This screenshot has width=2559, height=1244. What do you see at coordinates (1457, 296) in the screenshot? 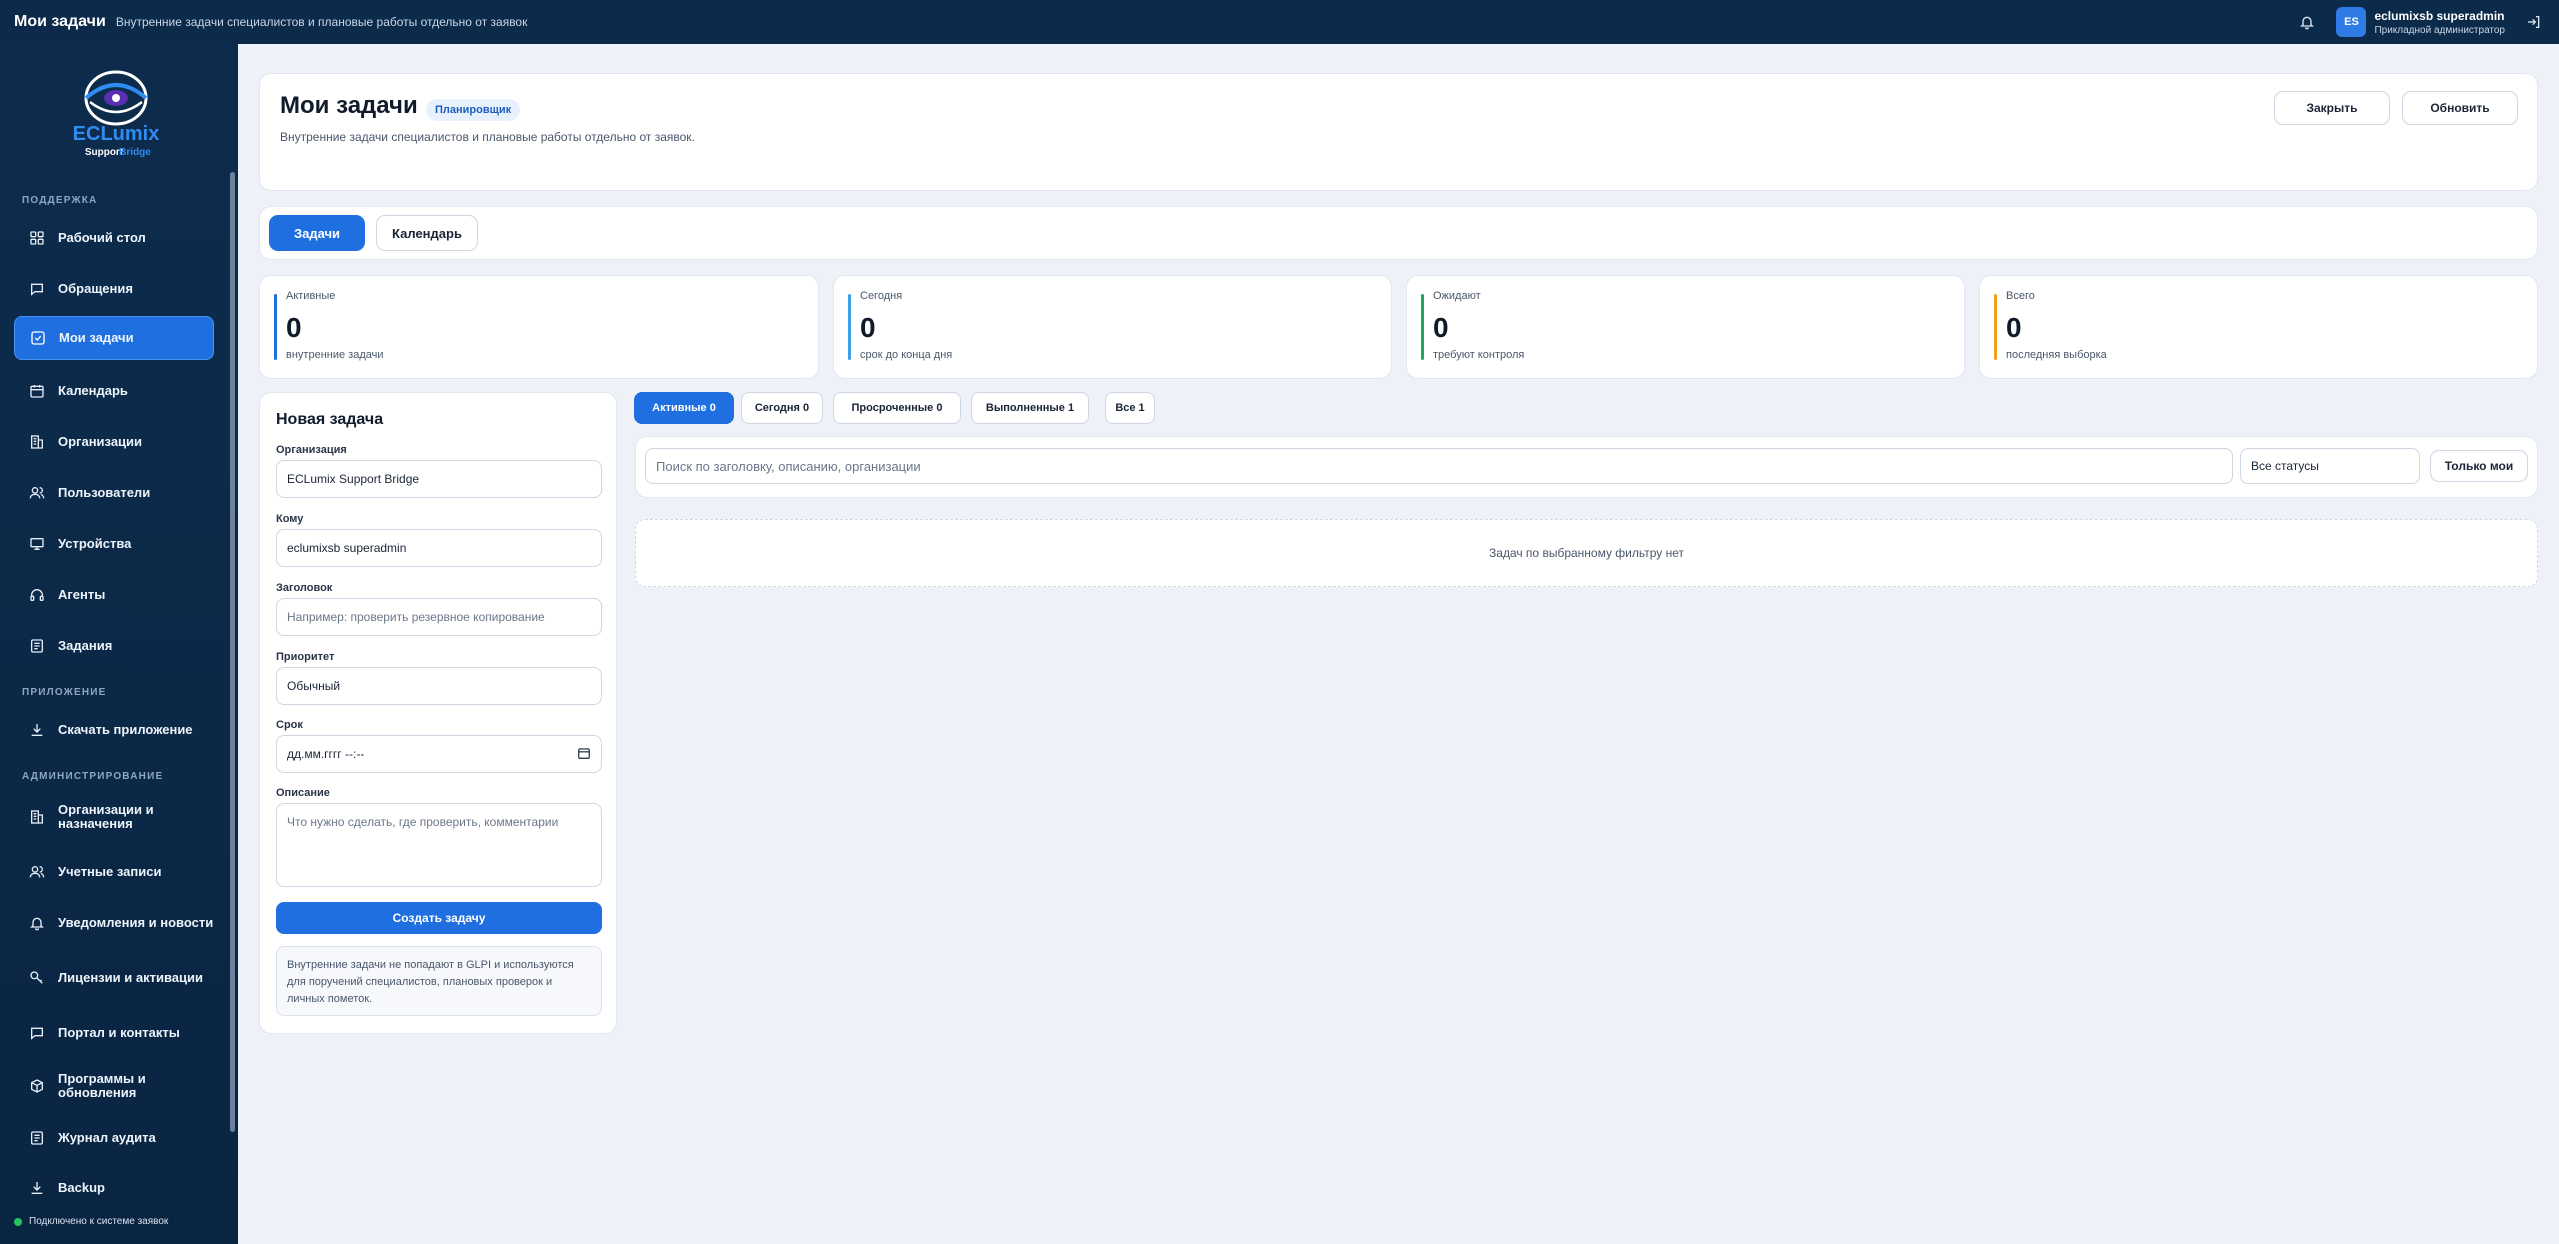
I see `stat-label: Ожидают` at bounding box center [1457, 296].